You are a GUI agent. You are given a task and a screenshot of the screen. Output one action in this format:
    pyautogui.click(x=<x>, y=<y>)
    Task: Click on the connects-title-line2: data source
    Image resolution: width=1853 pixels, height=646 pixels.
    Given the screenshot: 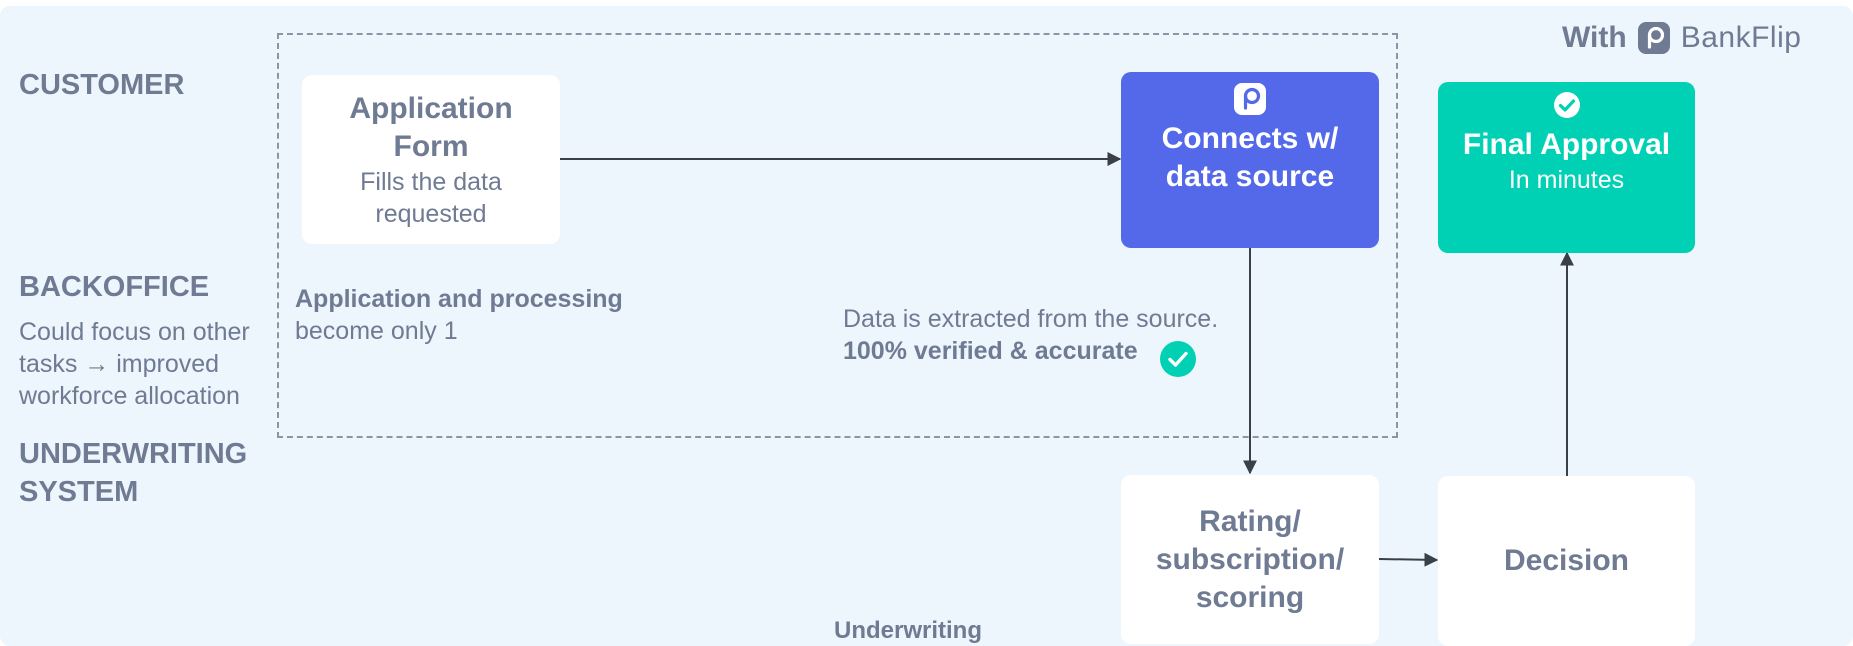 What is the action you would take?
    pyautogui.click(x=1250, y=176)
    